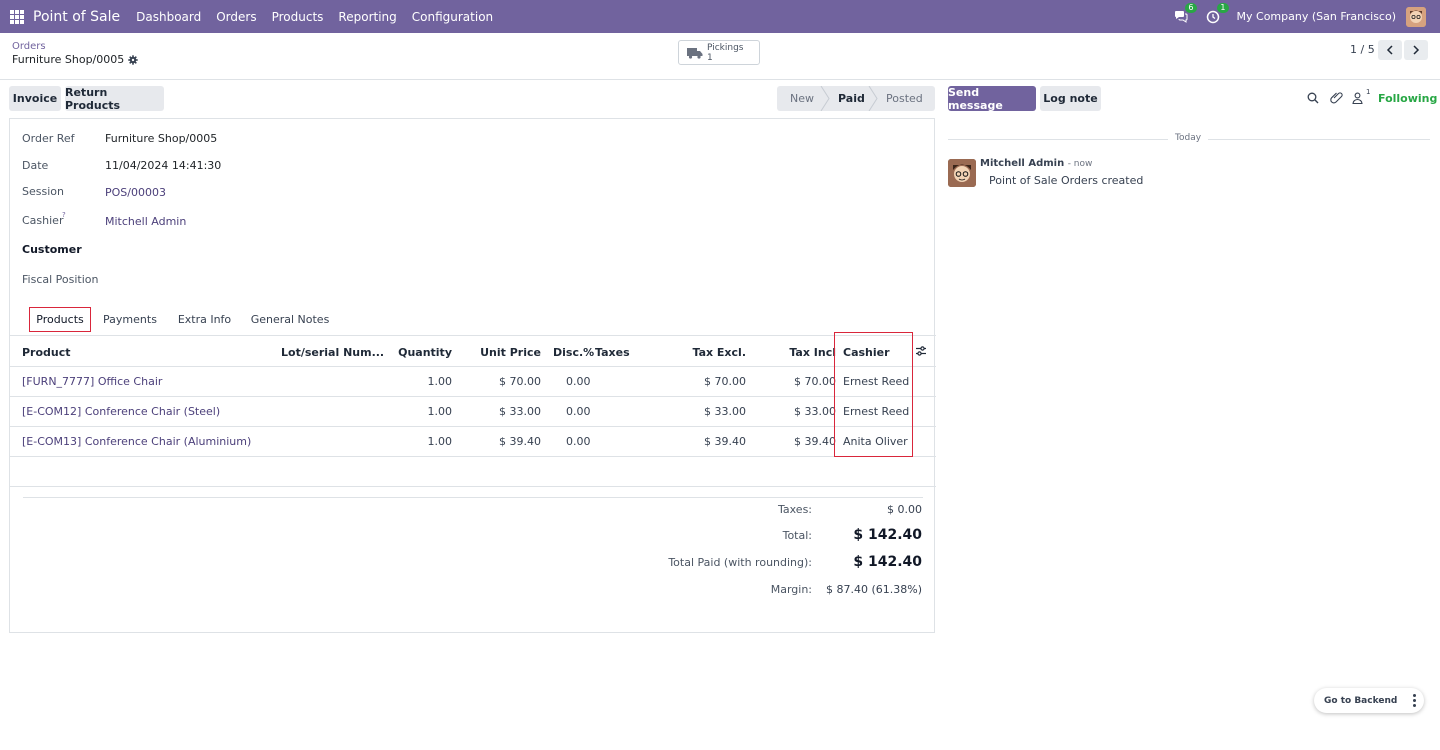 The image size is (1440, 750). I want to click on author-name: Mitchell Admin, so click(1022, 163).